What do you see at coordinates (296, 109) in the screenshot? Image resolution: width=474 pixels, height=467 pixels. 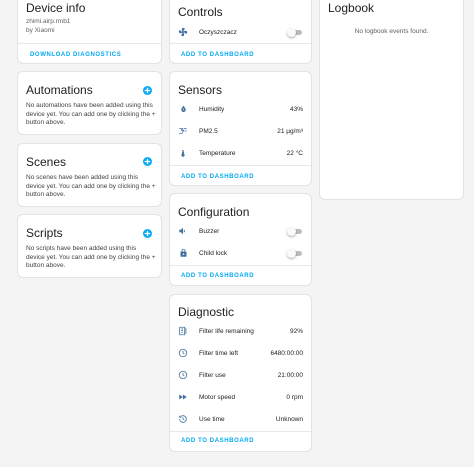 I see `sensor-value: 43%` at bounding box center [296, 109].